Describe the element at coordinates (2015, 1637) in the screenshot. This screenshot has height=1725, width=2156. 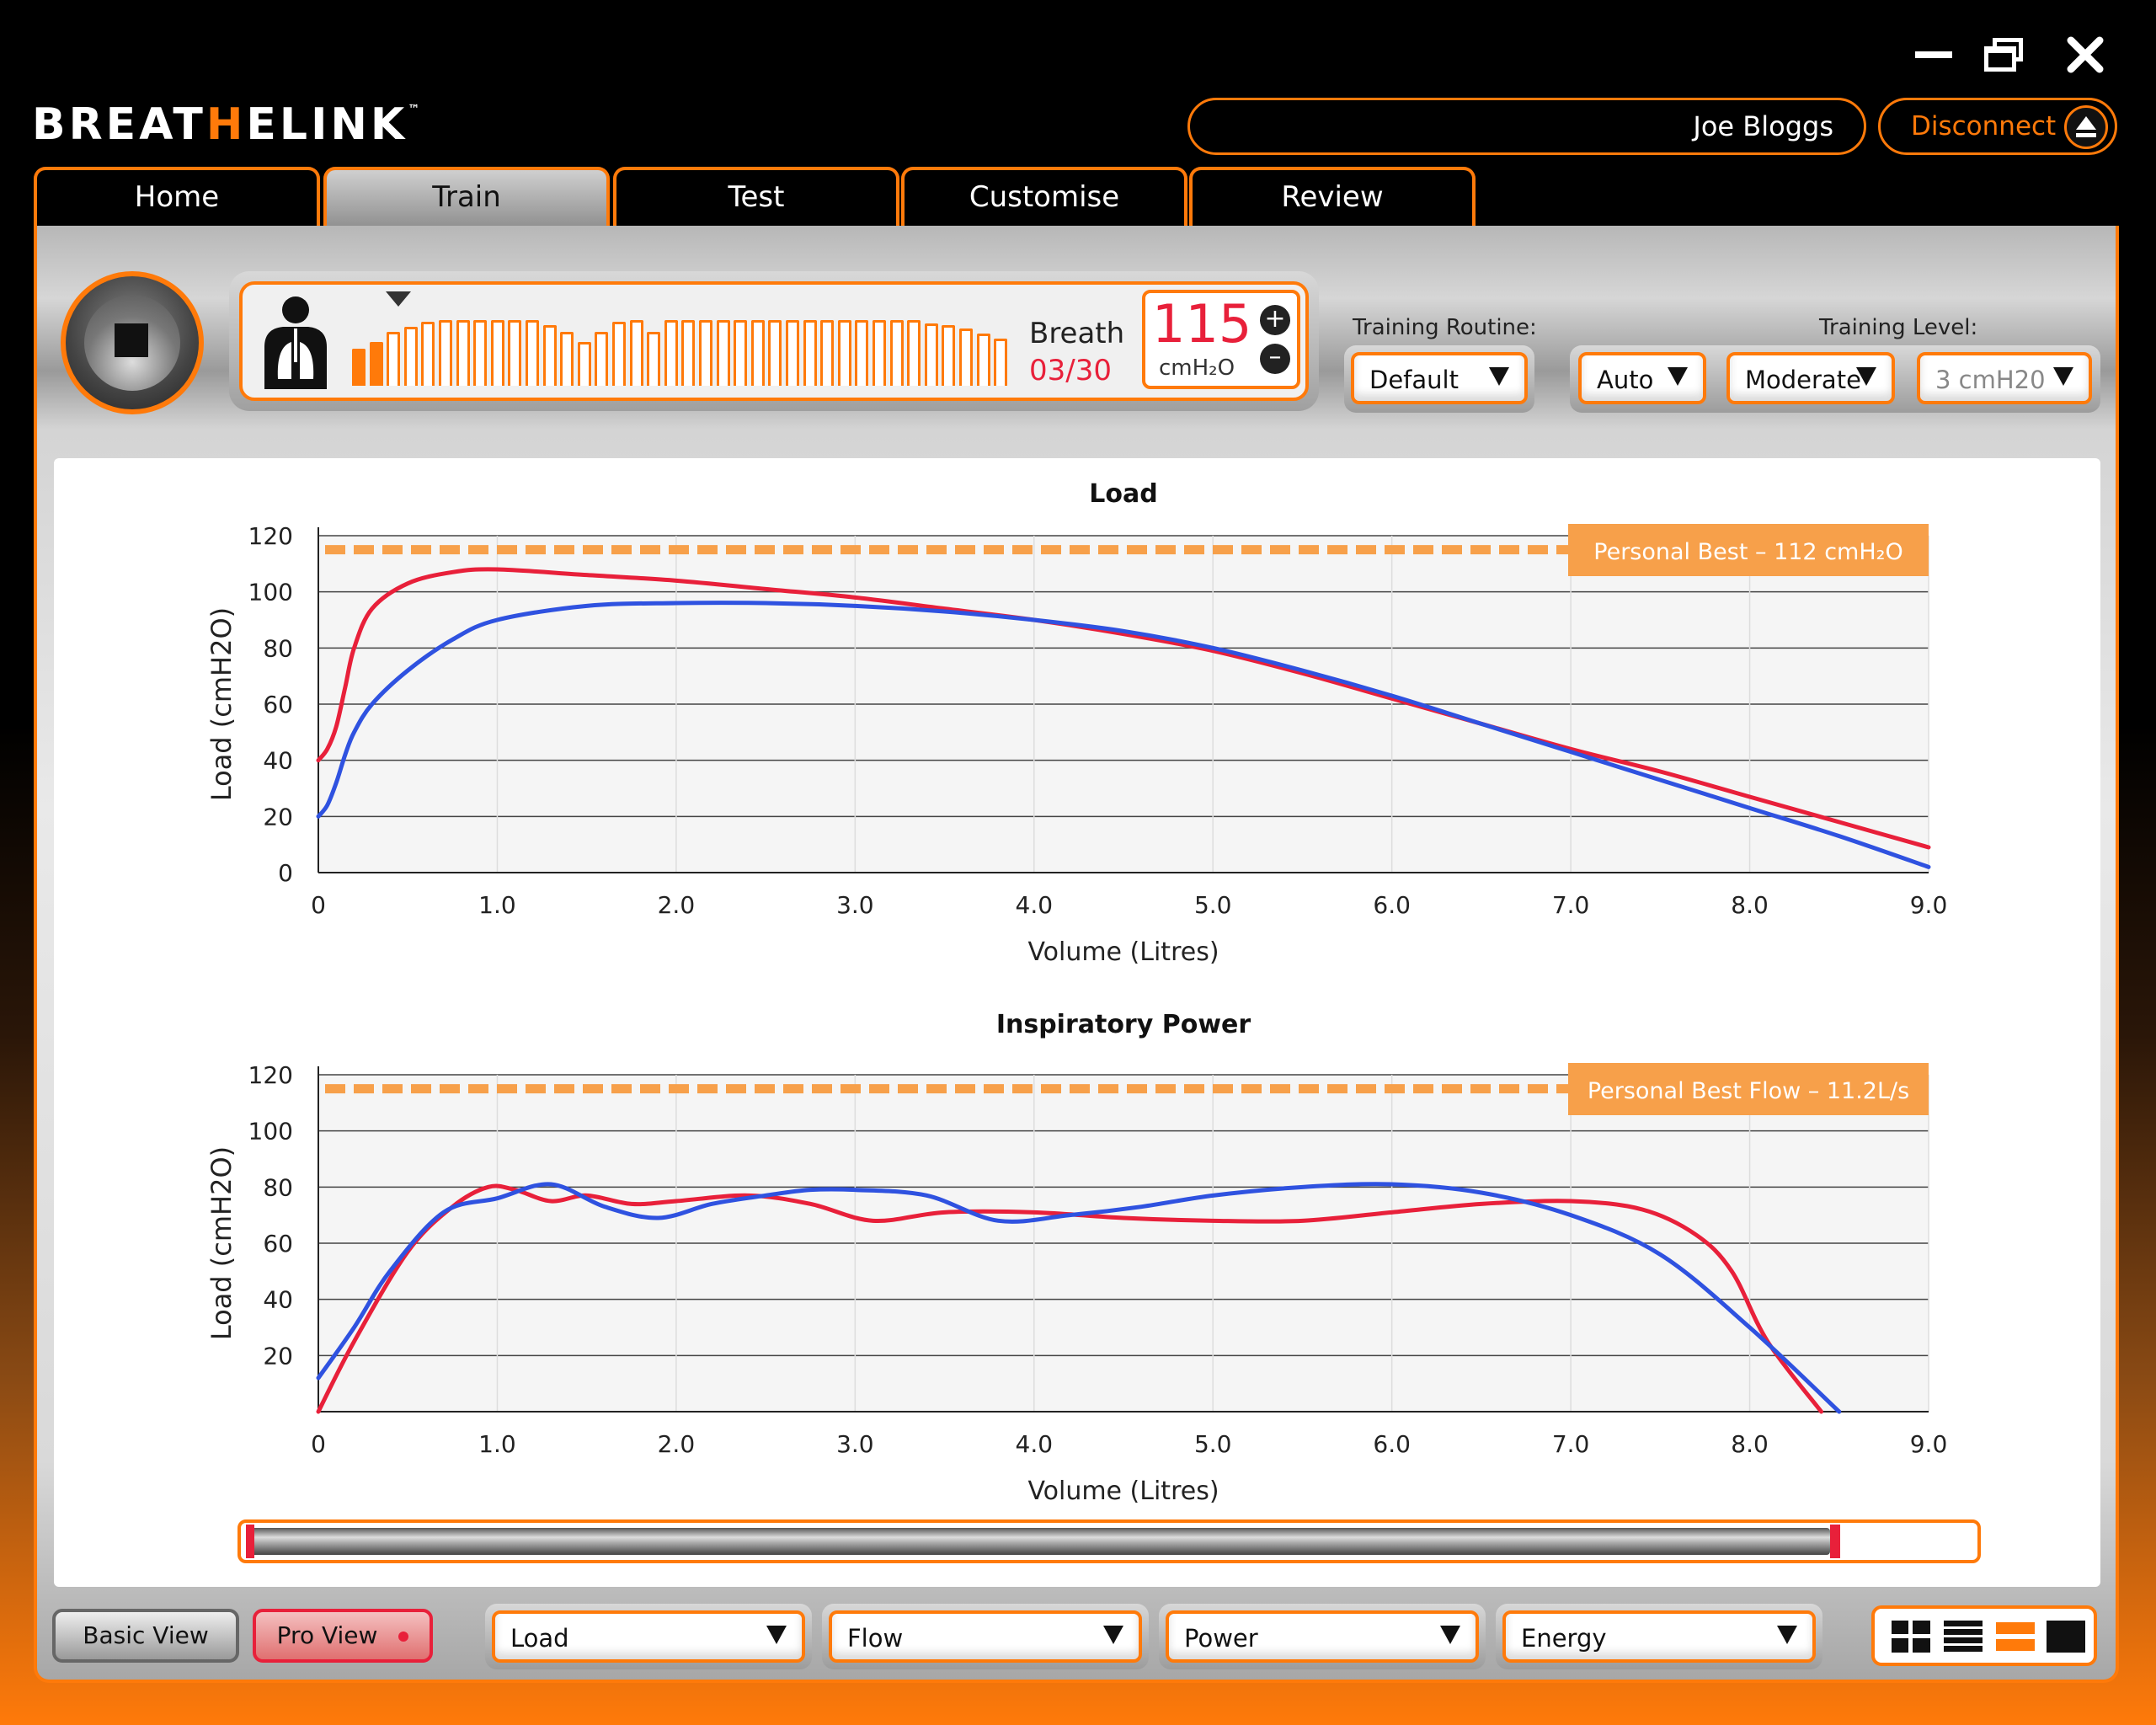
I see `two-row-layout-icon` at that location.